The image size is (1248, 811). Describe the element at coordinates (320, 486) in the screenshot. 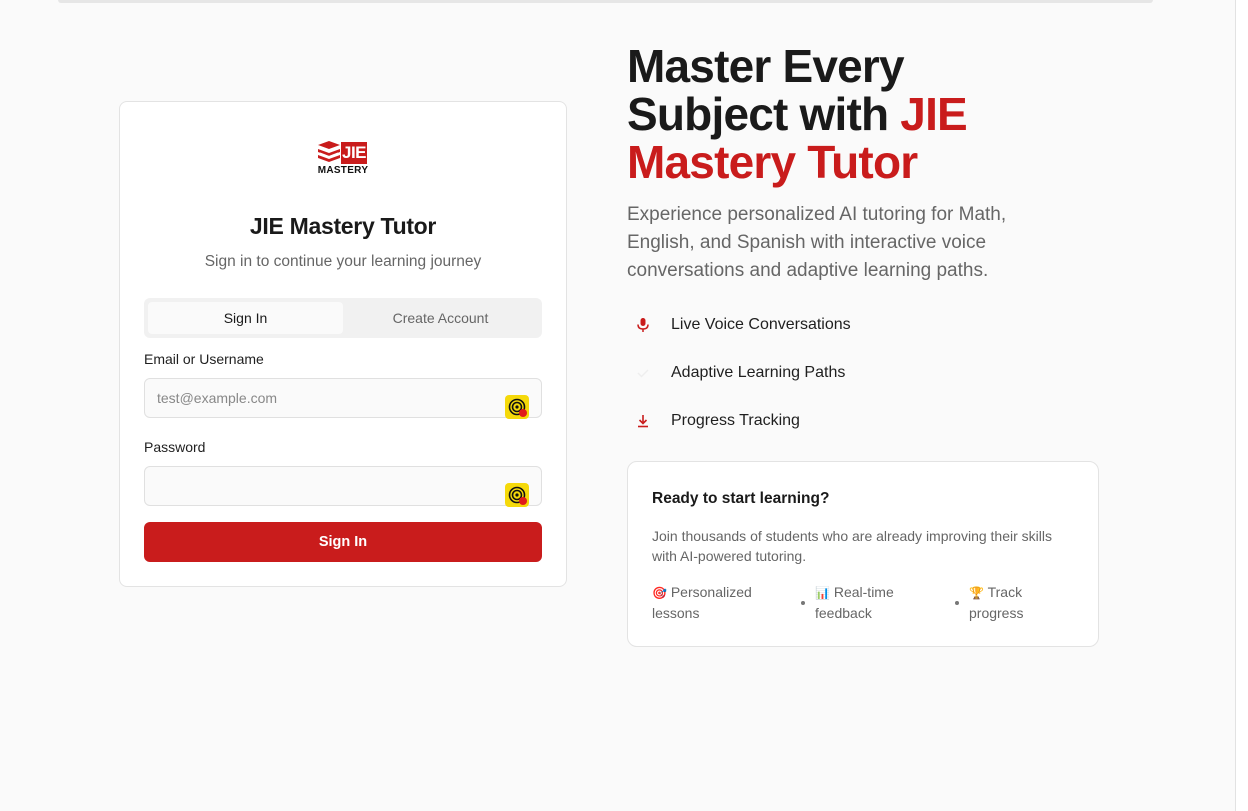

I see `password-field` at that location.